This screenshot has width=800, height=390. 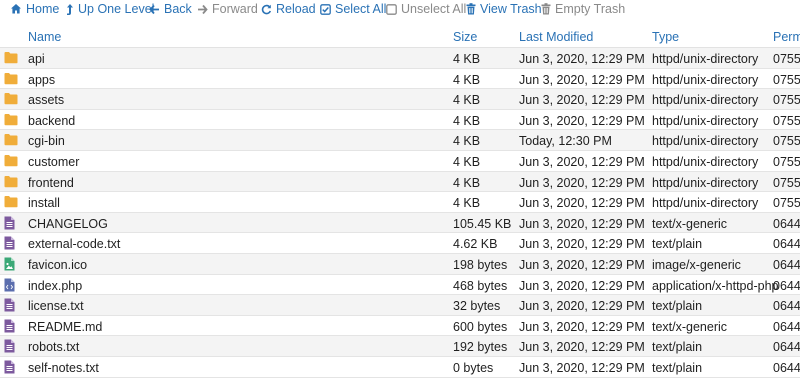 I want to click on home-button: Home, so click(x=34, y=9).